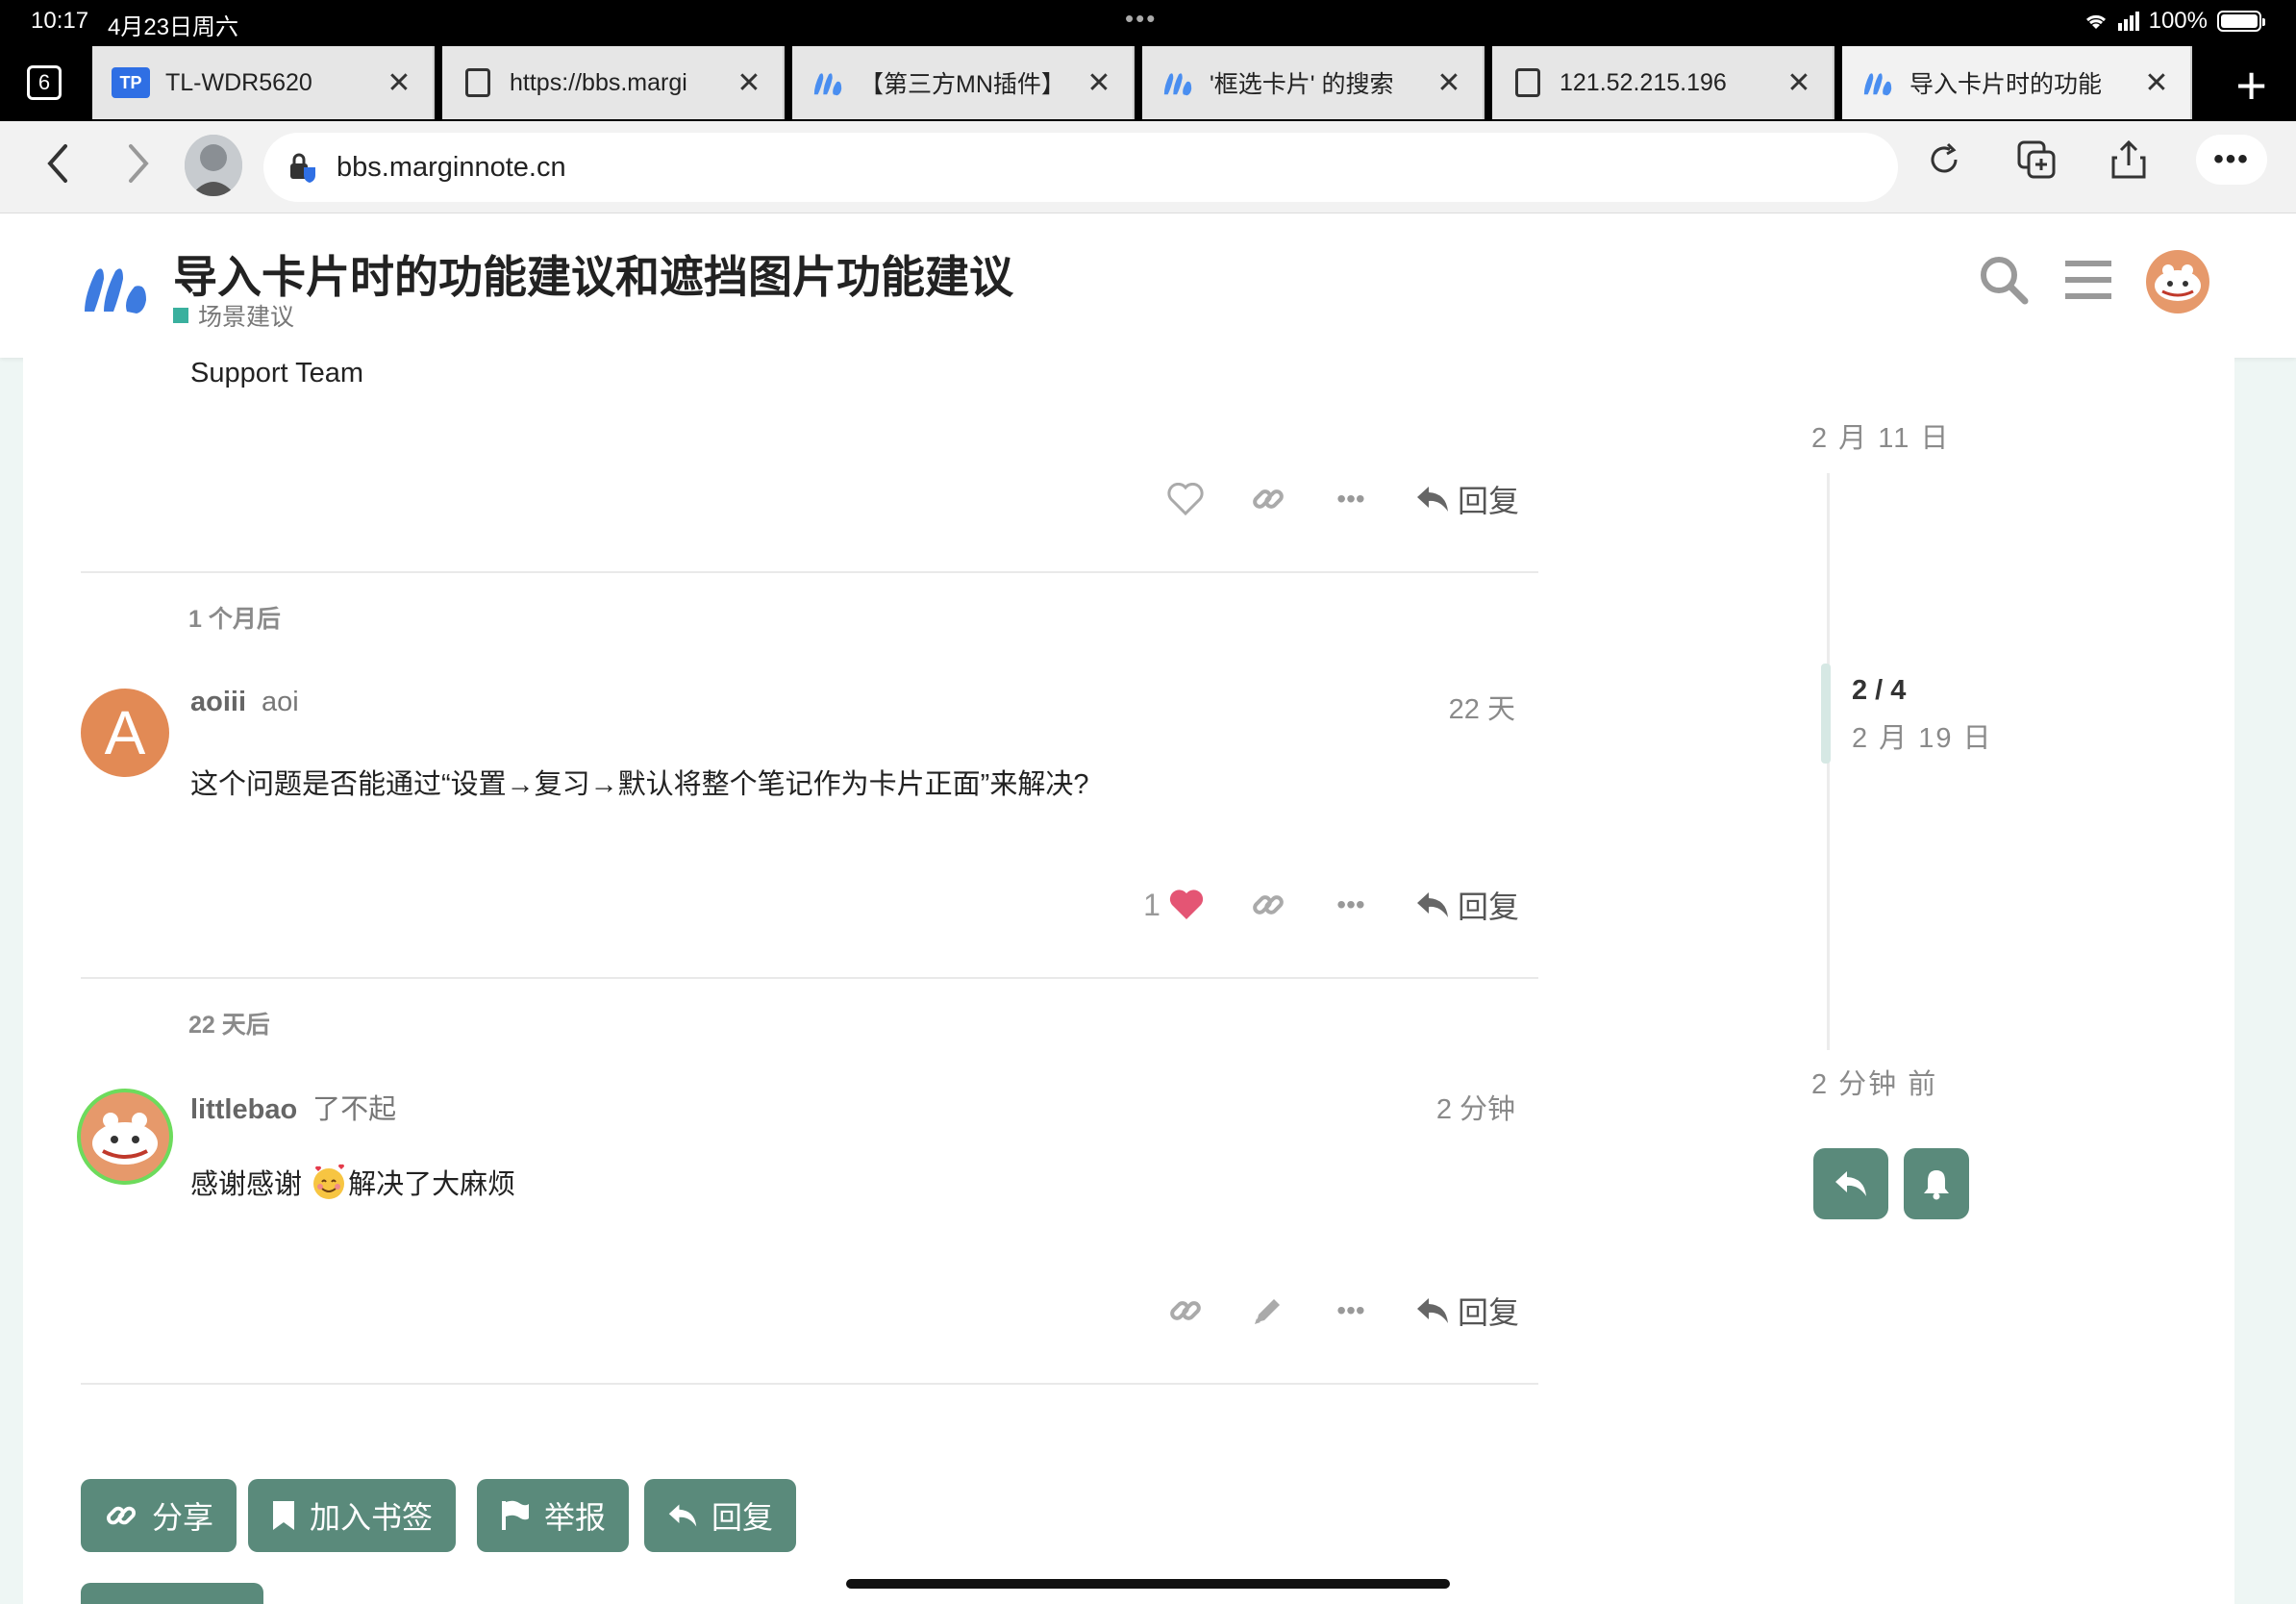 The height and width of the screenshot is (1604, 2296). What do you see at coordinates (2004, 282) in the screenshot?
I see `search-icon` at bounding box center [2004, 282].